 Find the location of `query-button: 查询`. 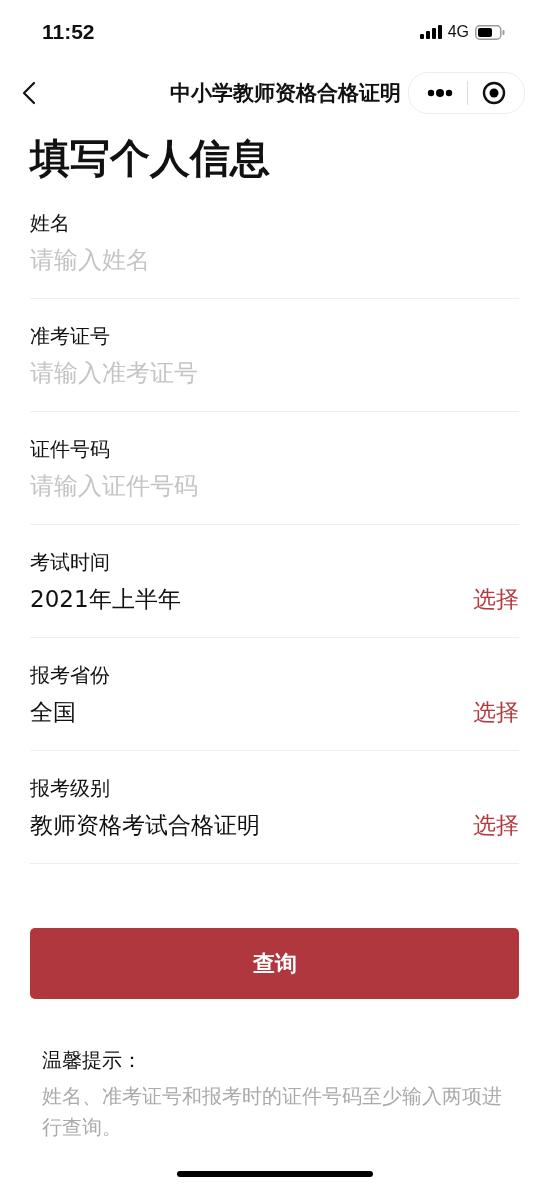

query-button: 查询 is located at coordinates (274, 963).